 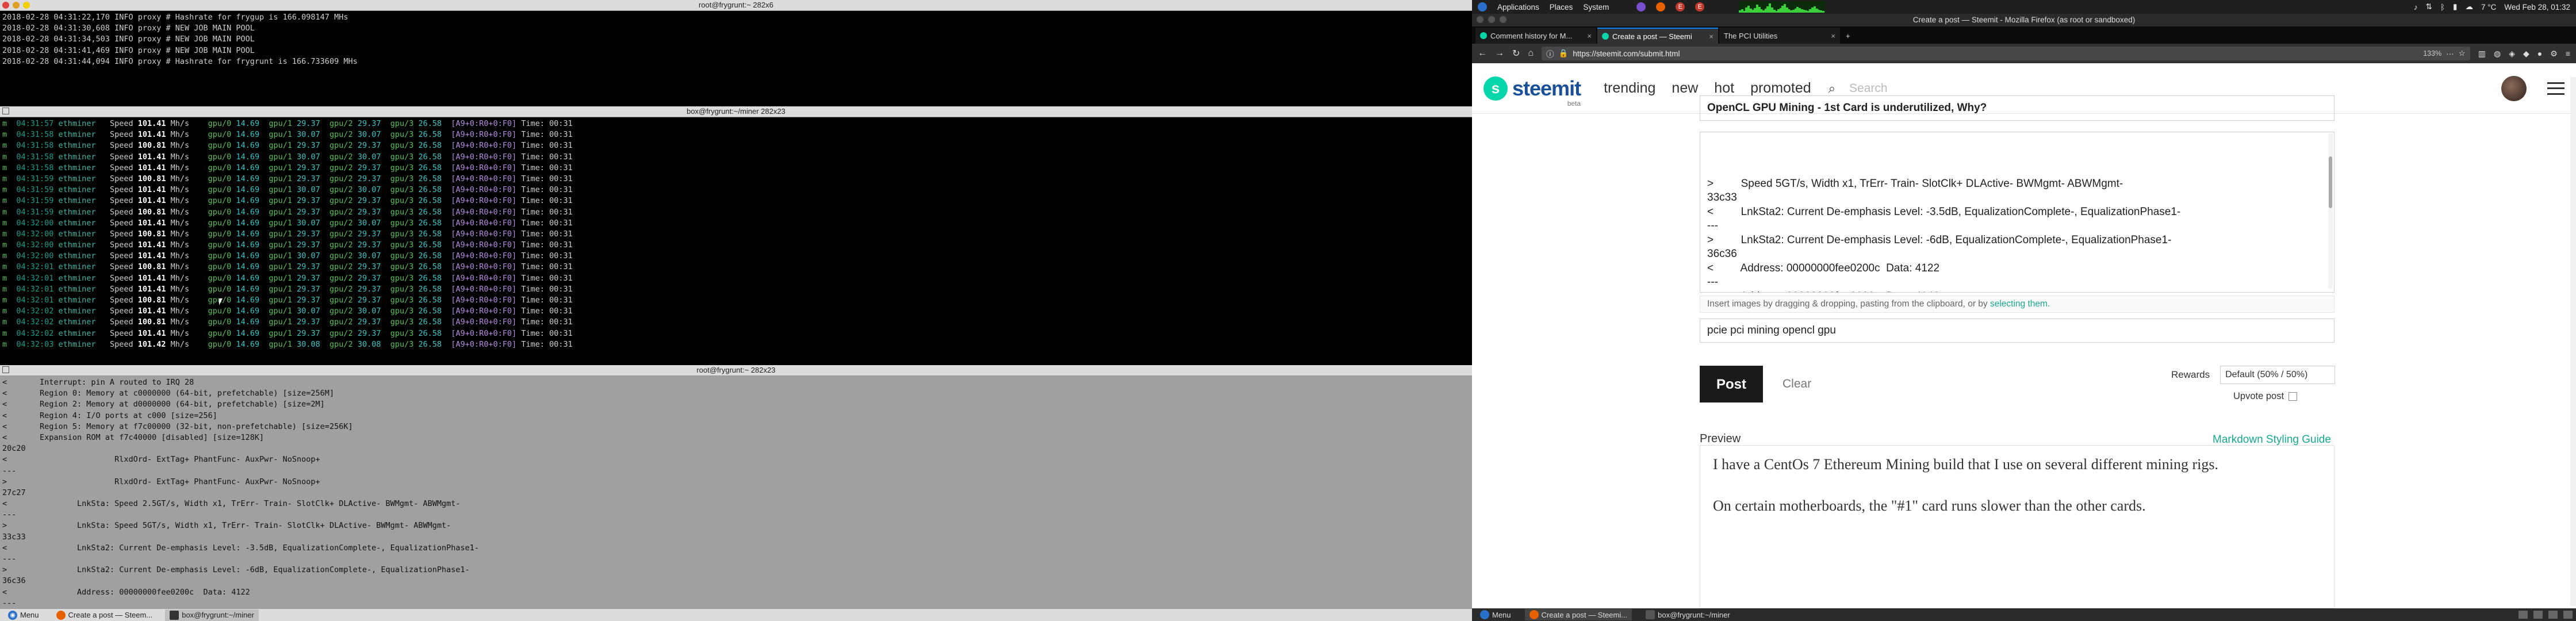 What do you see at coordinates (2568, 53) in the screenshot?
I see `hamburger-menu-icon: ≡` at bounding box center [2568, 53].